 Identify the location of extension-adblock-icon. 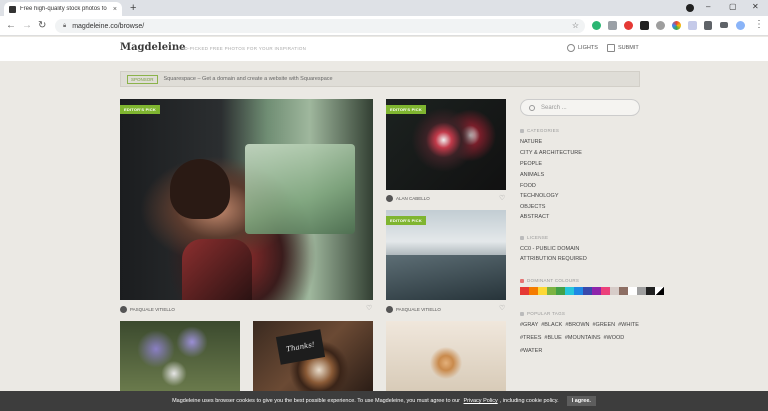
(628, 25).